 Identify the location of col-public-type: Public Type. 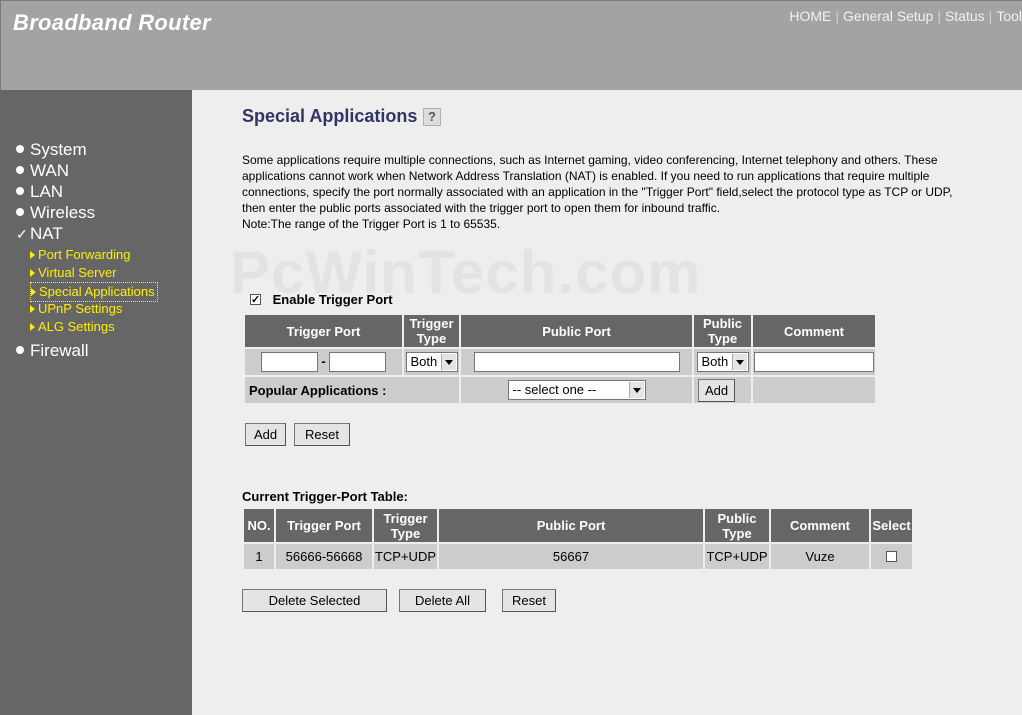
(737, 525).